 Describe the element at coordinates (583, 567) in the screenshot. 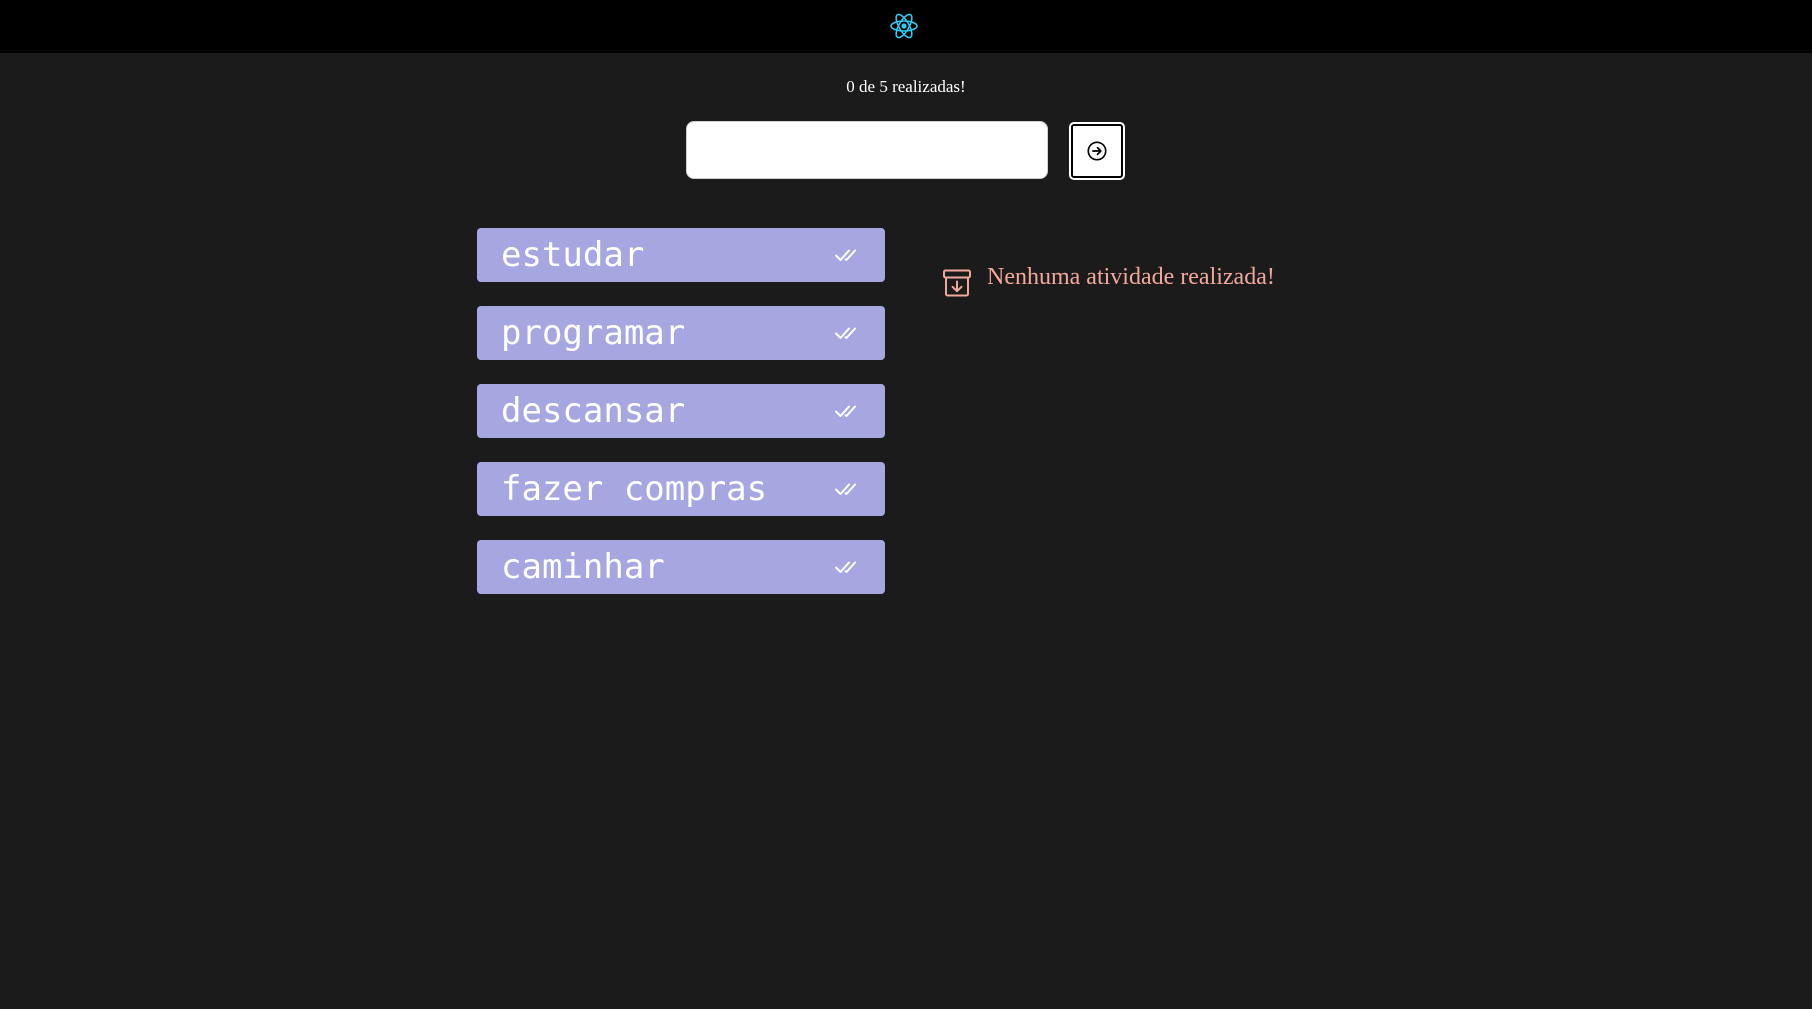

I see `task-label: caminhar` at that location.